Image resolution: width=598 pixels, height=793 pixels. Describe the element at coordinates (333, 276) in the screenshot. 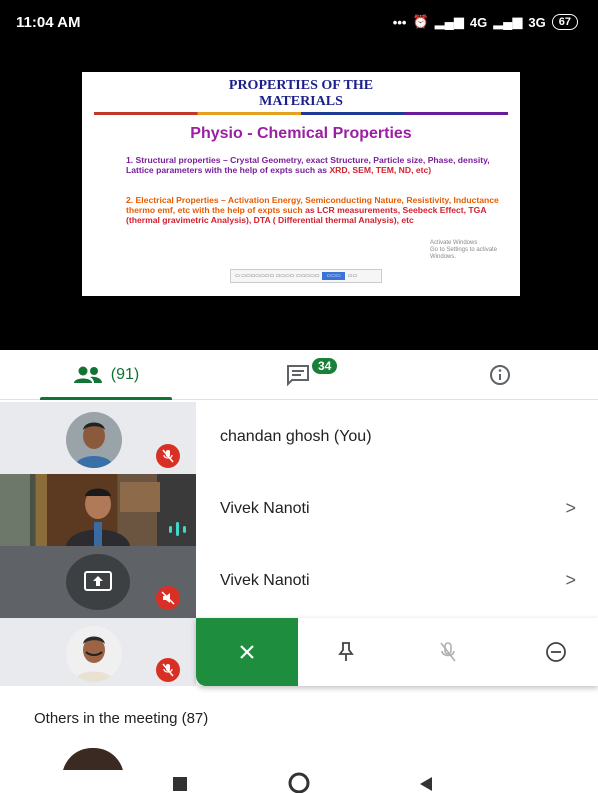

I see `banner-button: ▭▭▭` at that location.